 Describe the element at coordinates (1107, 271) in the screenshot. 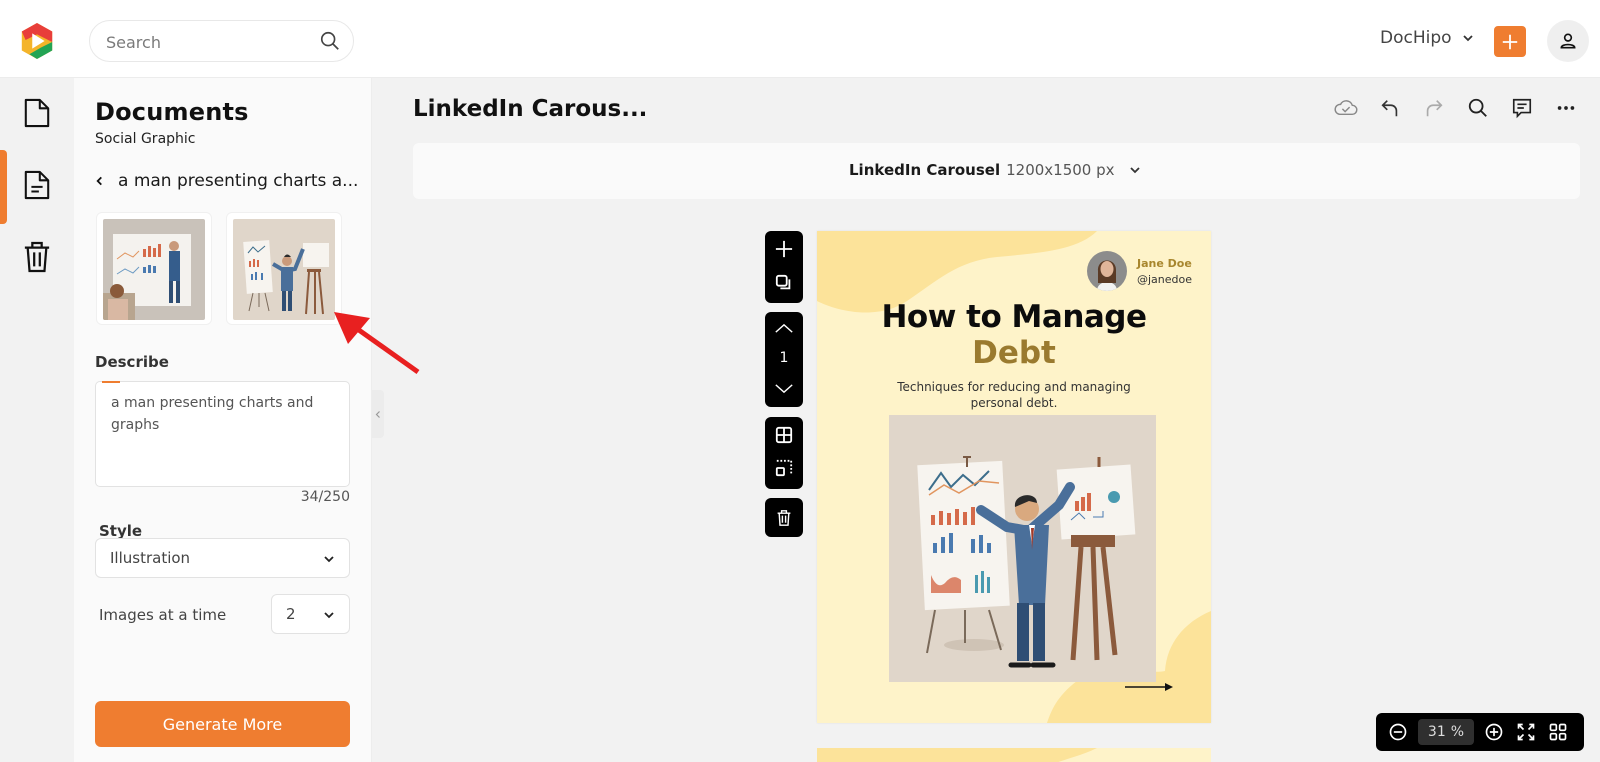

I see `author-avatar` at that location.